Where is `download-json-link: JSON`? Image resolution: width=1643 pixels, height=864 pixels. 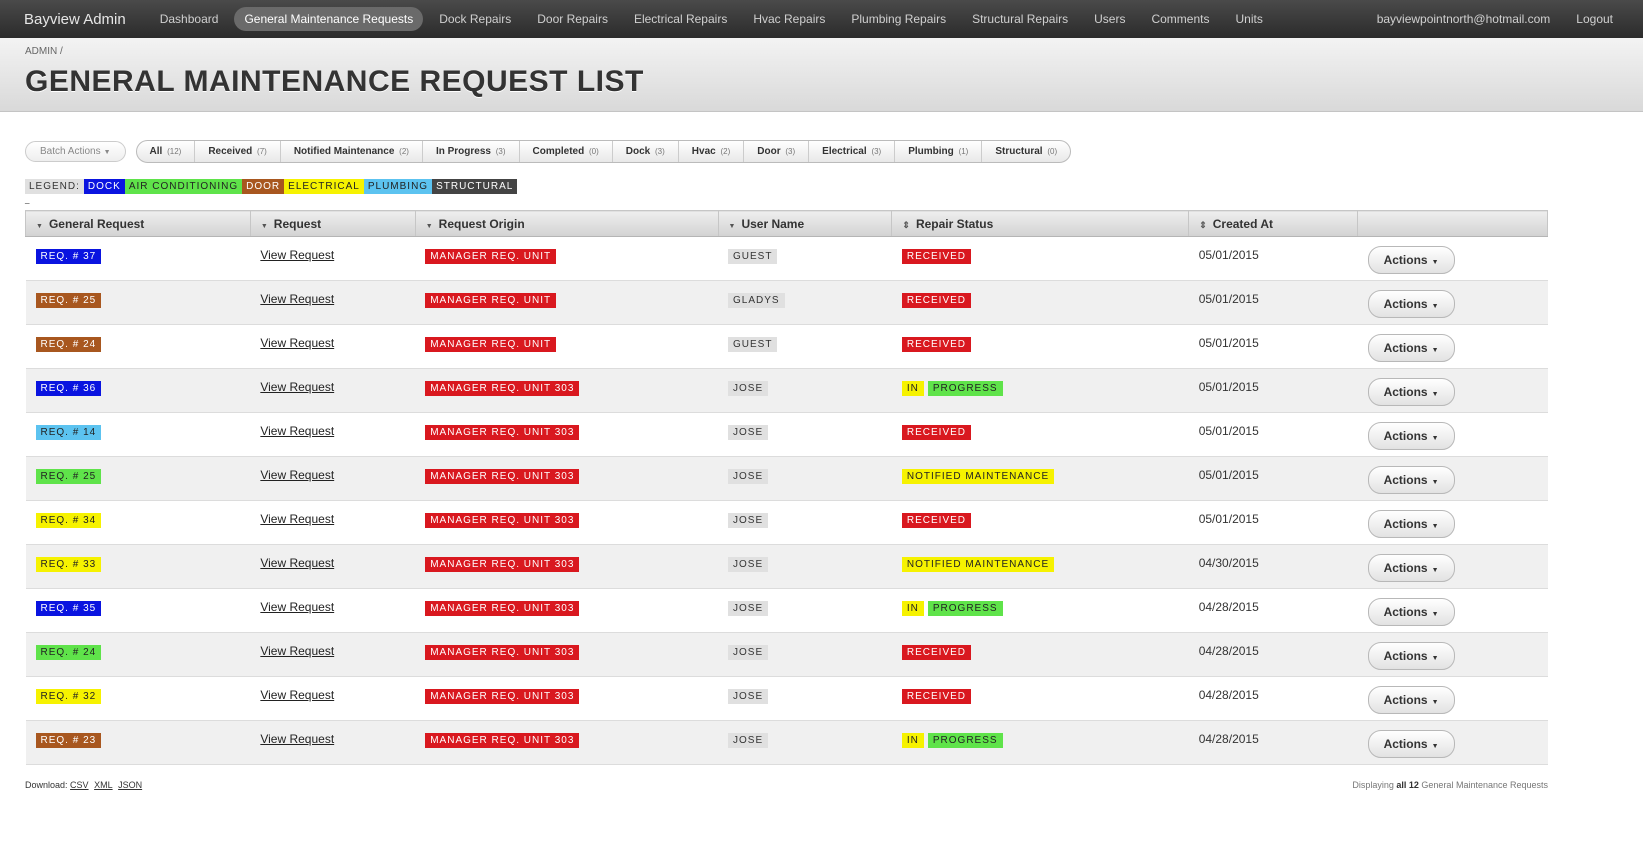 download-json-link: JSON is located at coordinates (130, 785).